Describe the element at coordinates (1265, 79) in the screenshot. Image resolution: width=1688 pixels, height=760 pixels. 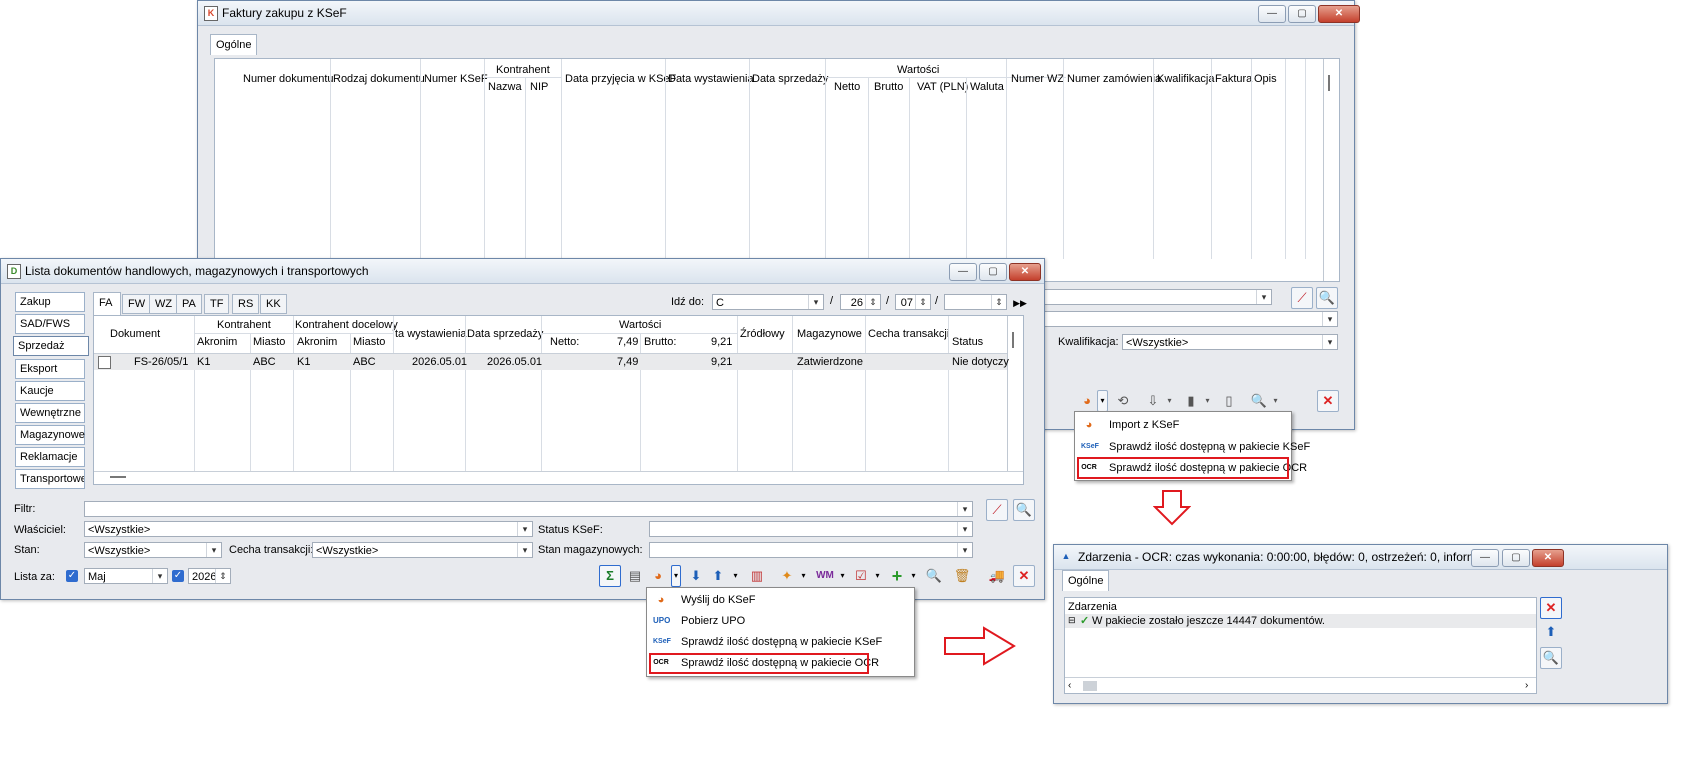
I see `col-opis: Opis` at that location.